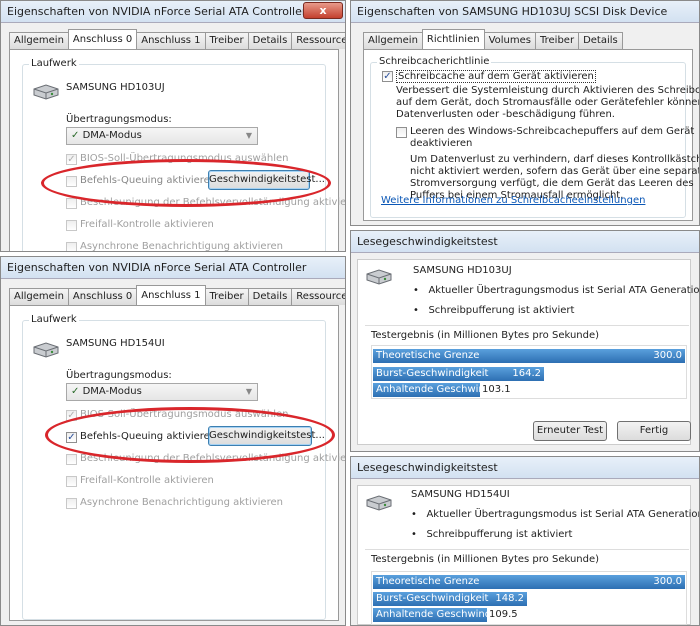 The image size is (700, 626). What do you see at coordinates (387, 76) in the screenshot?
I see `write-cache-checkbox: ✓` at bounding box center [387, 76].